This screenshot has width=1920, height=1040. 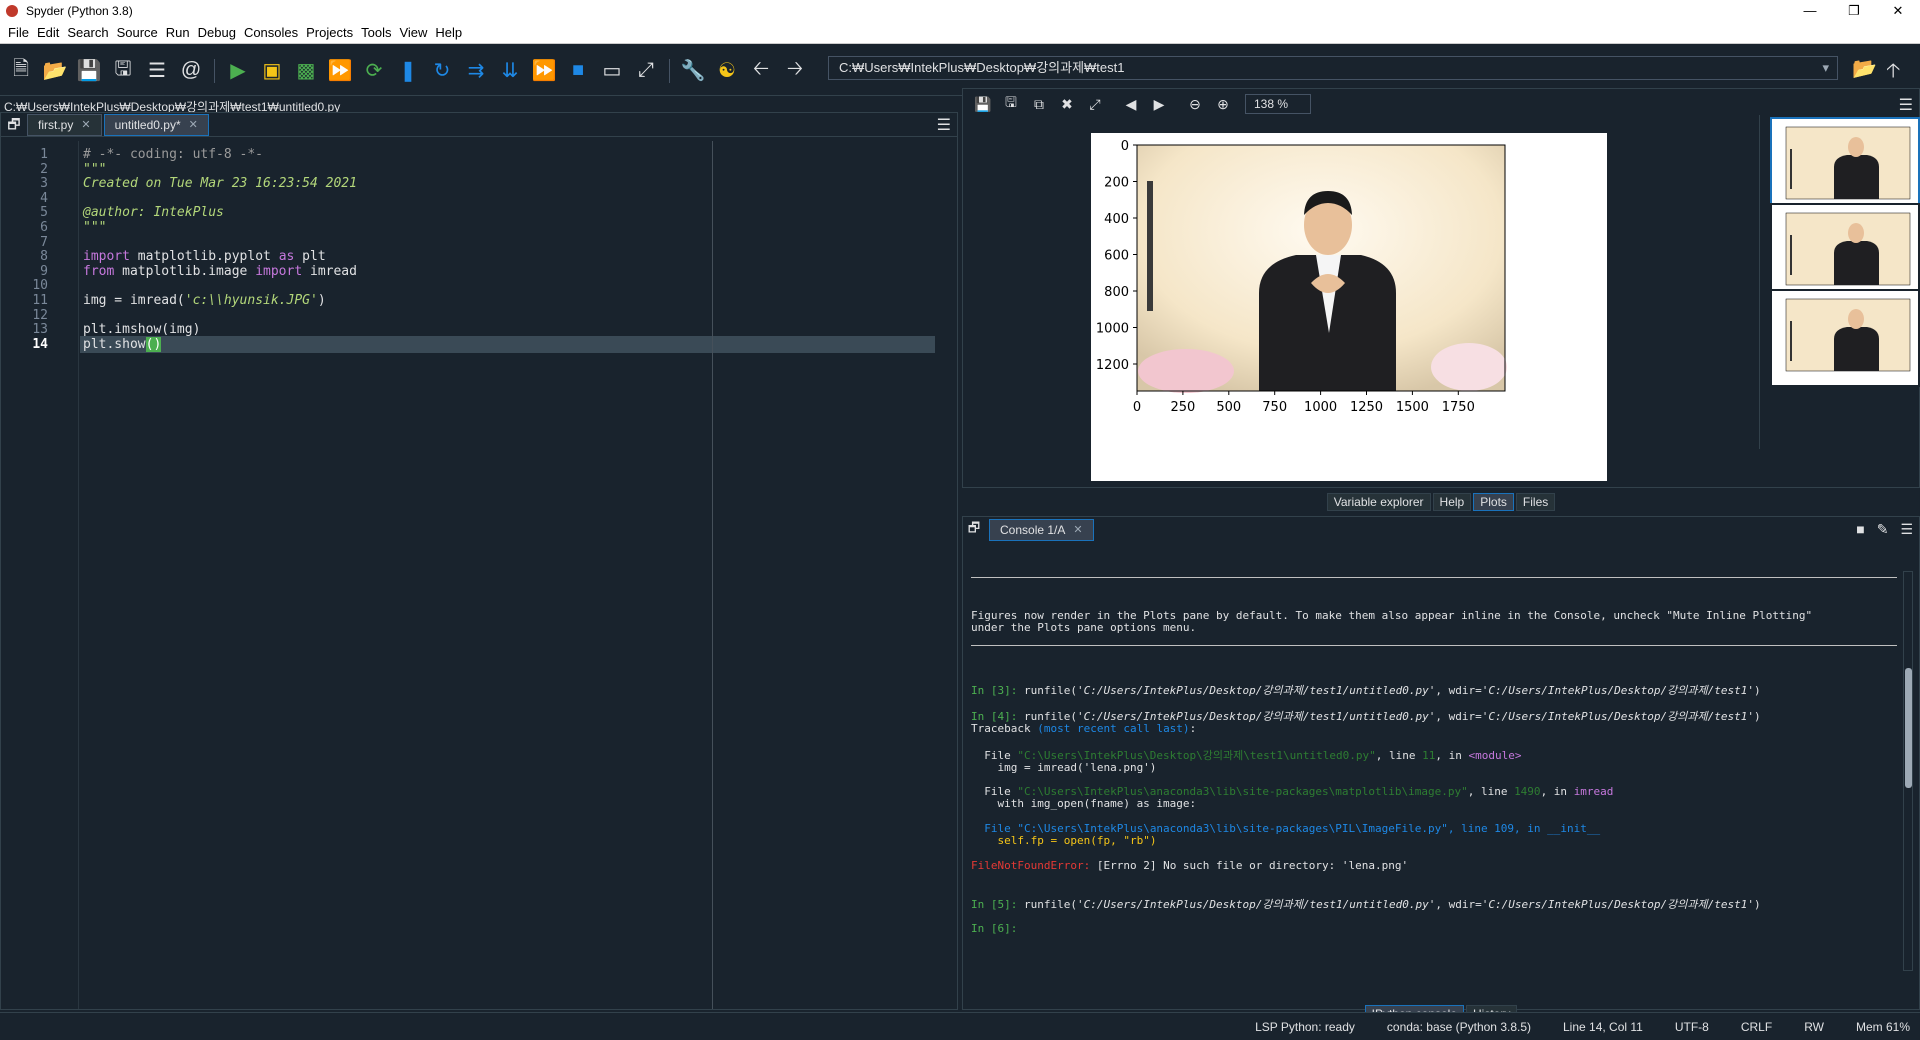 I want to click on menu-search: Search, so click(x=87, y=32).